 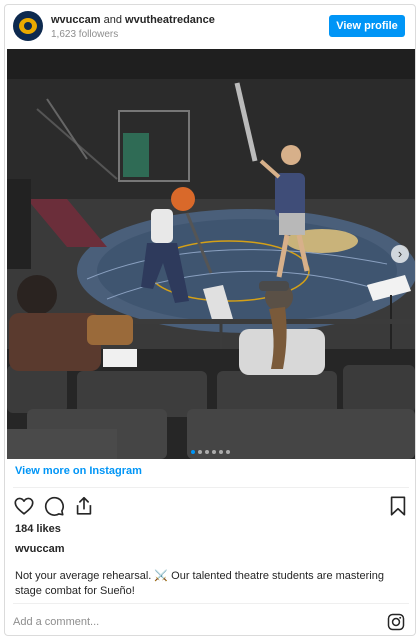 I want to click on like-count: 184 likes, so click(x=38, y=529).